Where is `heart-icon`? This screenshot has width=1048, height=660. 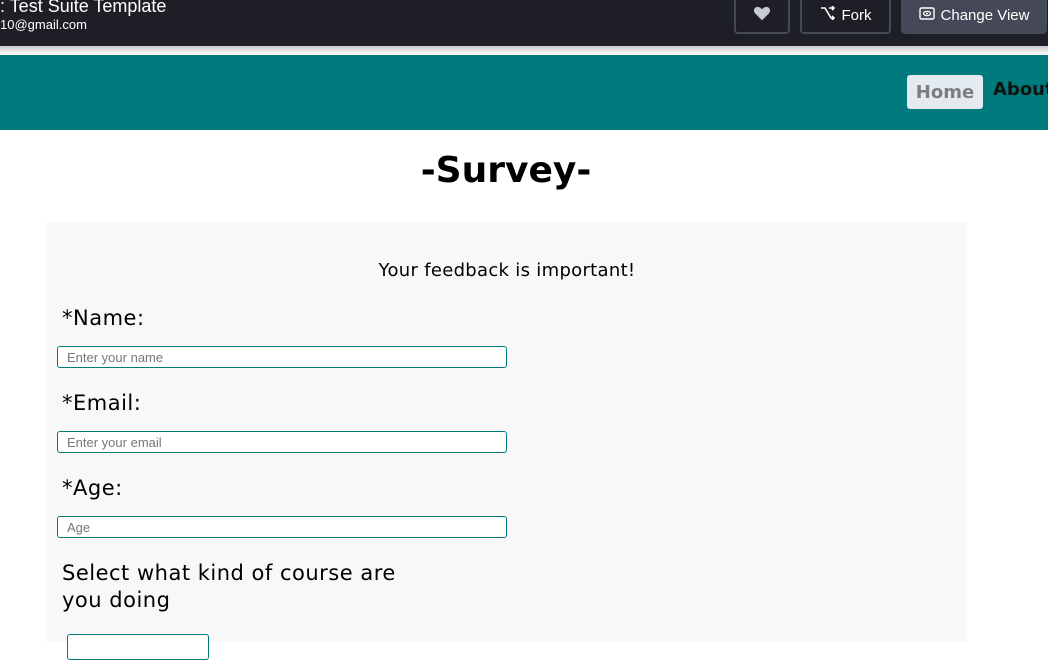
heart-icon is located at coordinates (762, 15).